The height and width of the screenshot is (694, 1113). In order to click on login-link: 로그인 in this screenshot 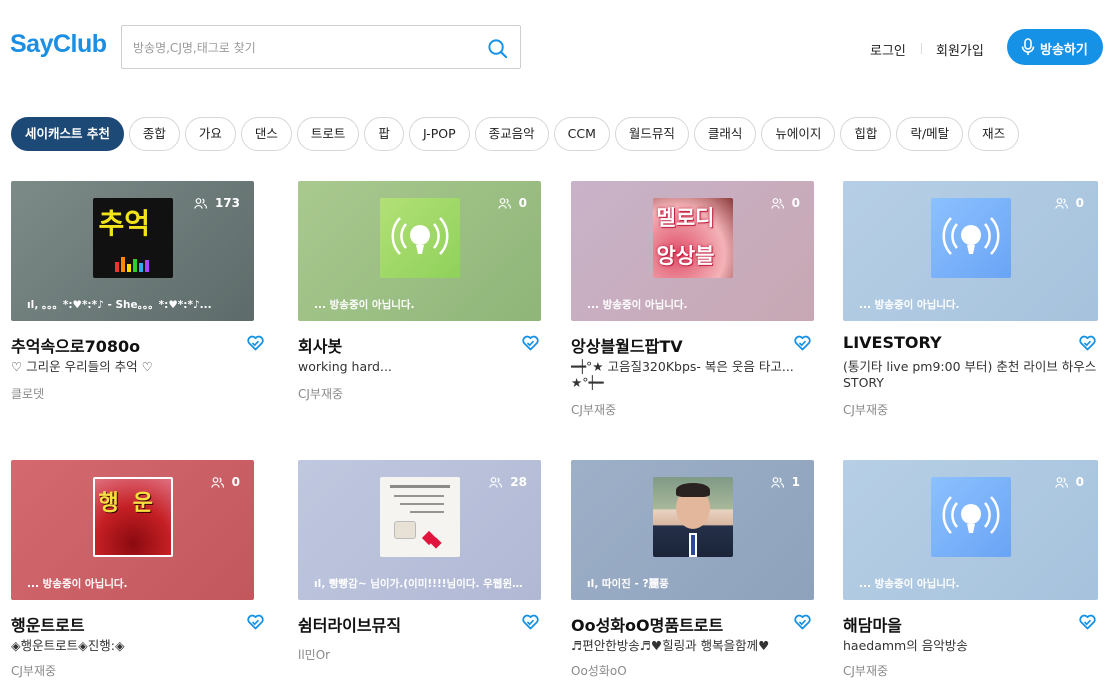, I will do `click(888, 49)`.